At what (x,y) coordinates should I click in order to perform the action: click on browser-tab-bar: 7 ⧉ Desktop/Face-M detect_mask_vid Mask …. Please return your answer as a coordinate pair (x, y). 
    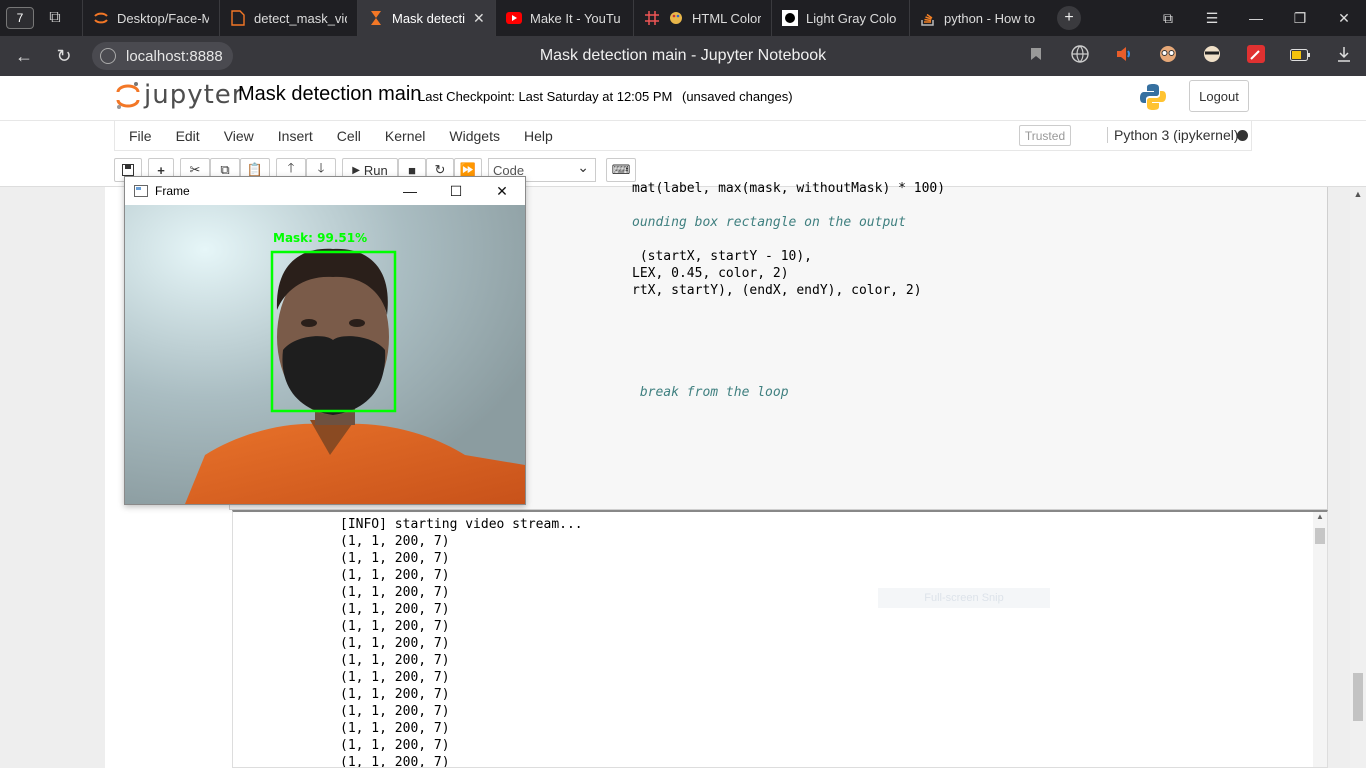
    Looking at the image, I should click on (683, 18).